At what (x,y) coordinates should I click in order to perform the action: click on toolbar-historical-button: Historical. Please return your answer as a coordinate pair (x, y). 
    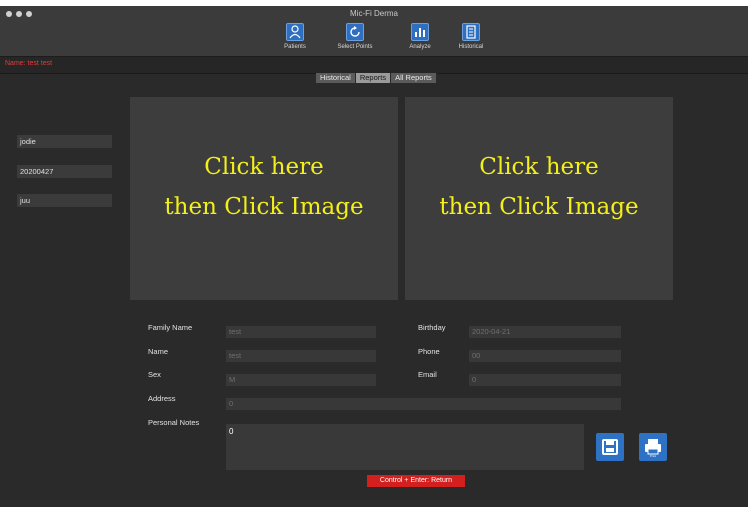
    Looking at the image, I should click on (471, 36).